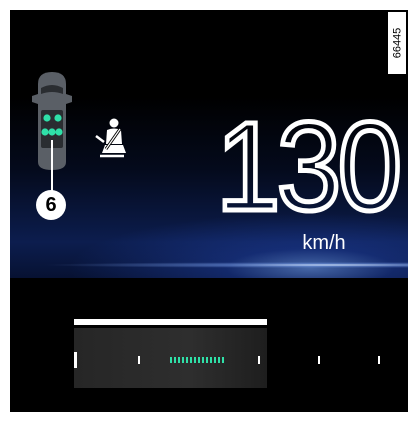 The height and width of the screenshot is (421, 418). Describe the element at coordinates (59, 132) in the screenshot. I see `seat-indicator-rear-right` at that location.